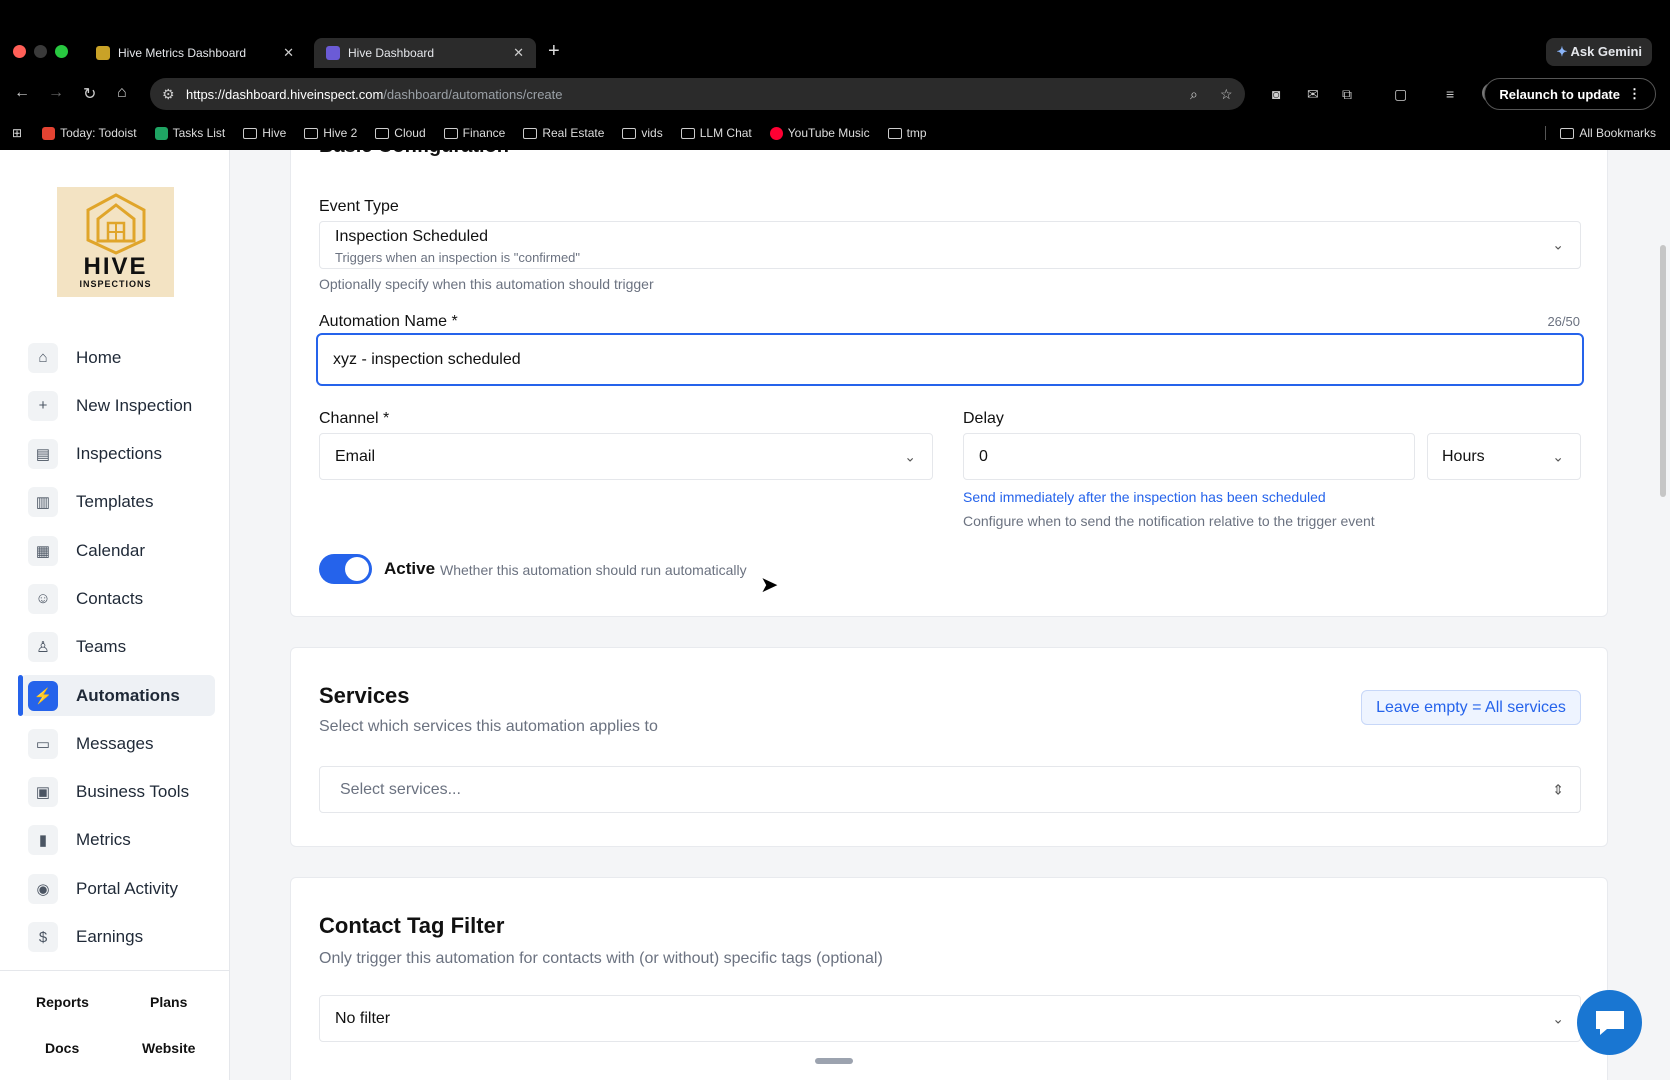  What do you see at coordinates (43, 647) in the screenshot?
I see `user-check-icon: ♙` at bounding box center [43, 647].